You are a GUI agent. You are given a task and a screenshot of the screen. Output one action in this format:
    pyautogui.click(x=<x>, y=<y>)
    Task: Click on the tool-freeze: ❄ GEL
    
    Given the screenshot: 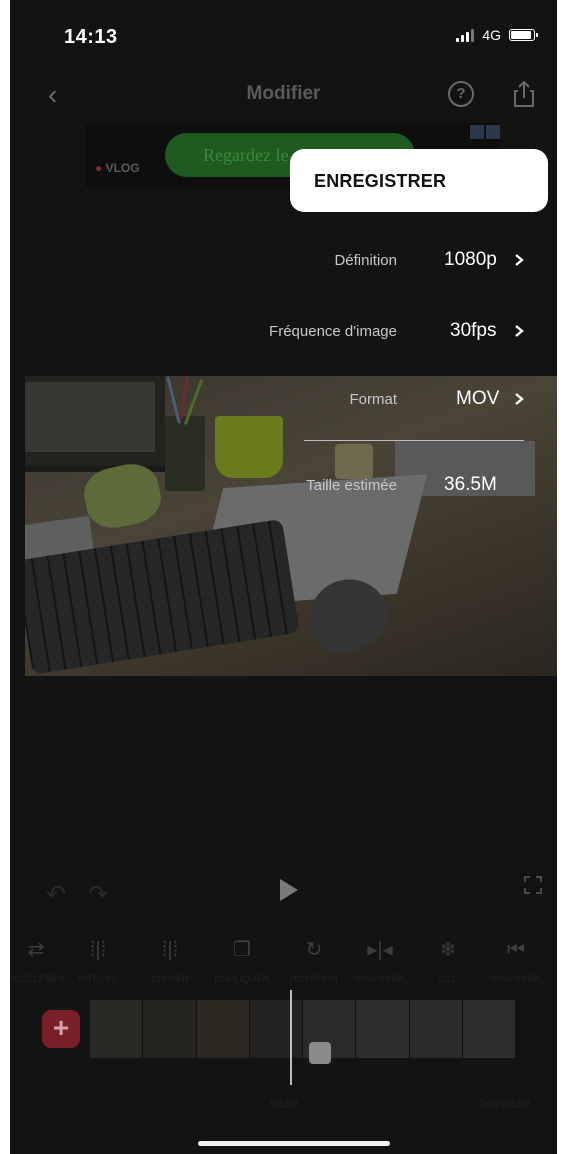 What is the action you would take?
    pyautogui.click(x=448, y=961)
    